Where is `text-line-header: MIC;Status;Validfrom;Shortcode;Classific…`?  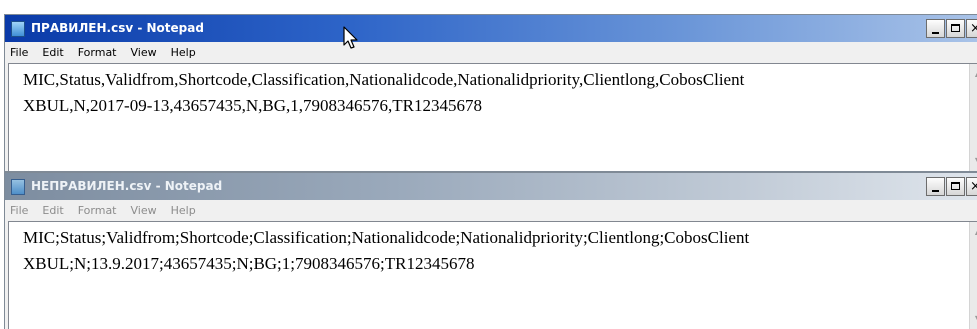
text-line-header: MIC;Status;Validfrom;Shortcode;Classific… is located at coordinates (386, 237).